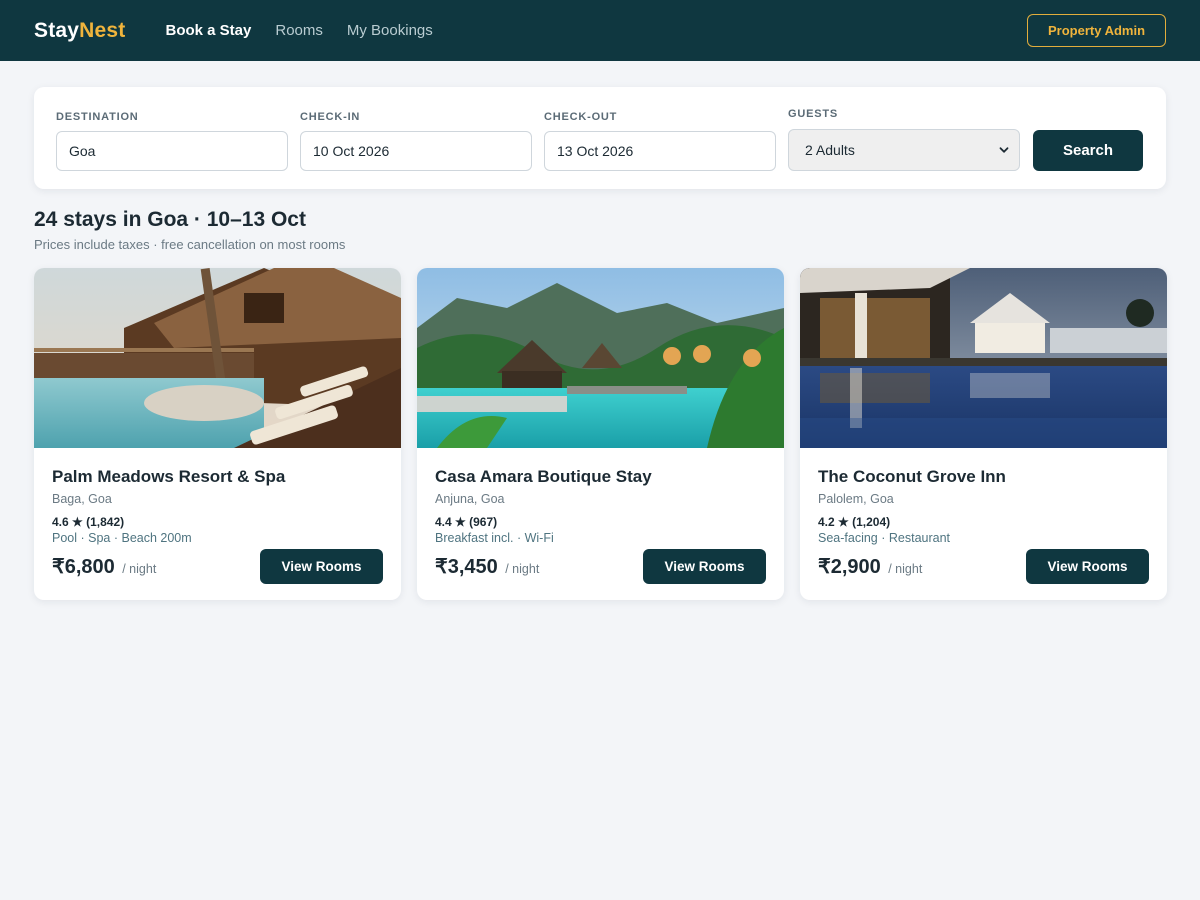 The width and height of the screenshot is (1200, 900). I want to click on stay-location: Anjuna, Goa, so click(470, 499).